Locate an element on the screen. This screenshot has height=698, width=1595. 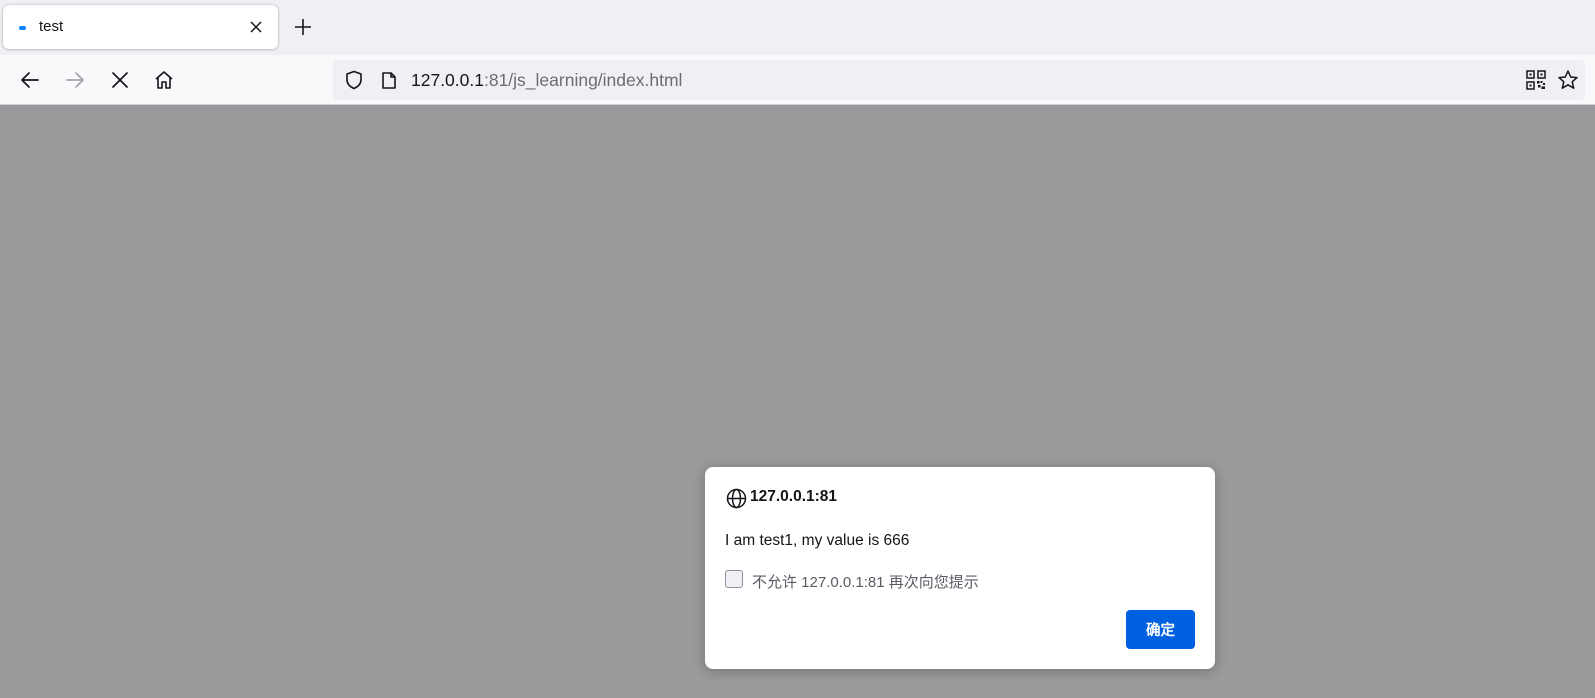
url-bar: 127.0.0.1:81/js_learning/index.html is located at coordinates (959, 80).